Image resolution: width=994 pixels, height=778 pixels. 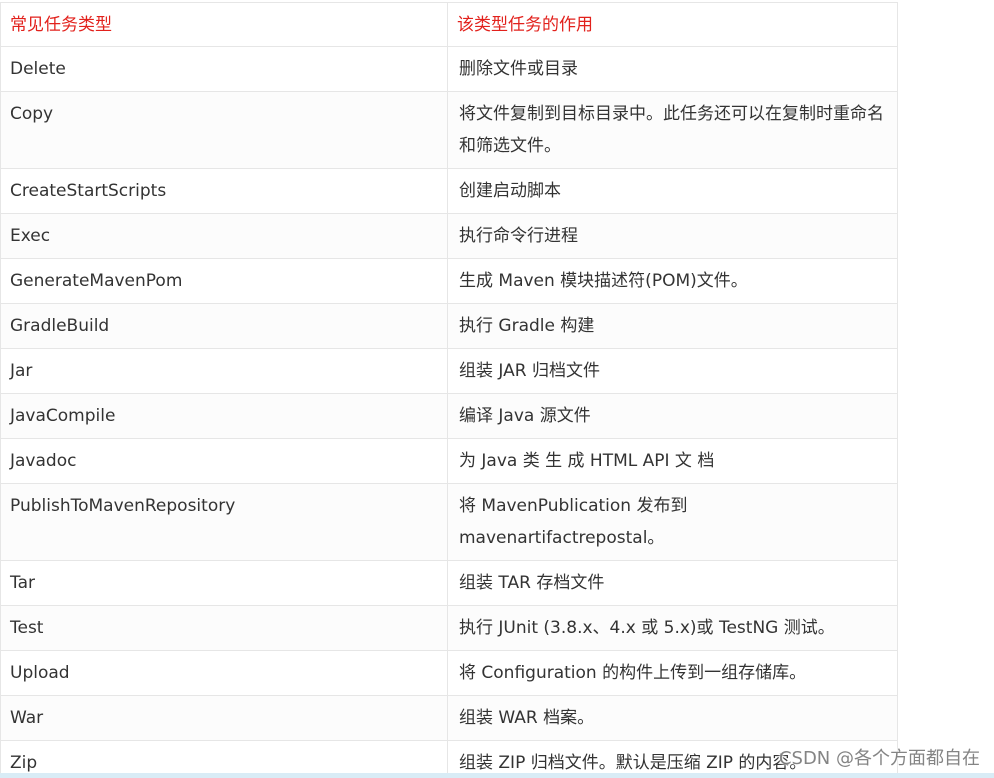 I want to click on task-type-cell: GradleBuild, so click(x=224, y=326).